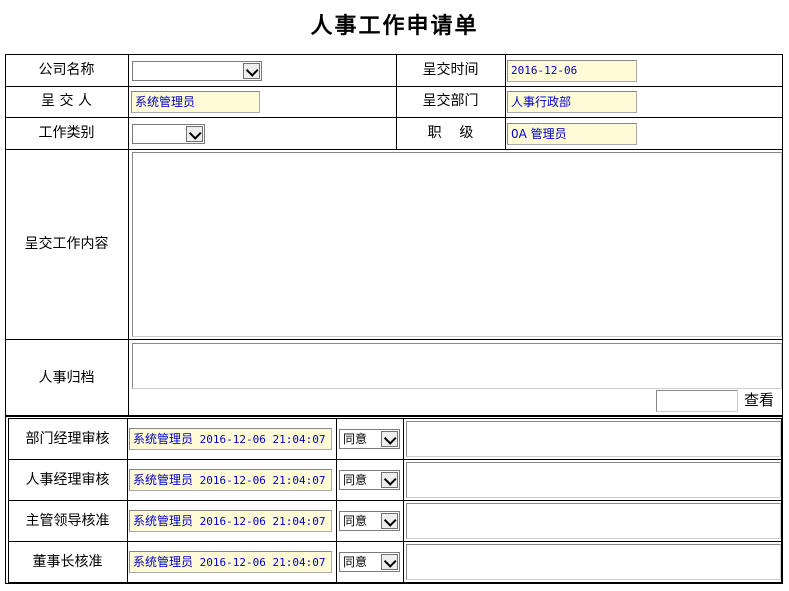 This screenshot has height=591, width=789. What do you see at coordinates (66, 70) in the screenshot?
I see `company-label: 公司名称` at bounding box center [66, 70].